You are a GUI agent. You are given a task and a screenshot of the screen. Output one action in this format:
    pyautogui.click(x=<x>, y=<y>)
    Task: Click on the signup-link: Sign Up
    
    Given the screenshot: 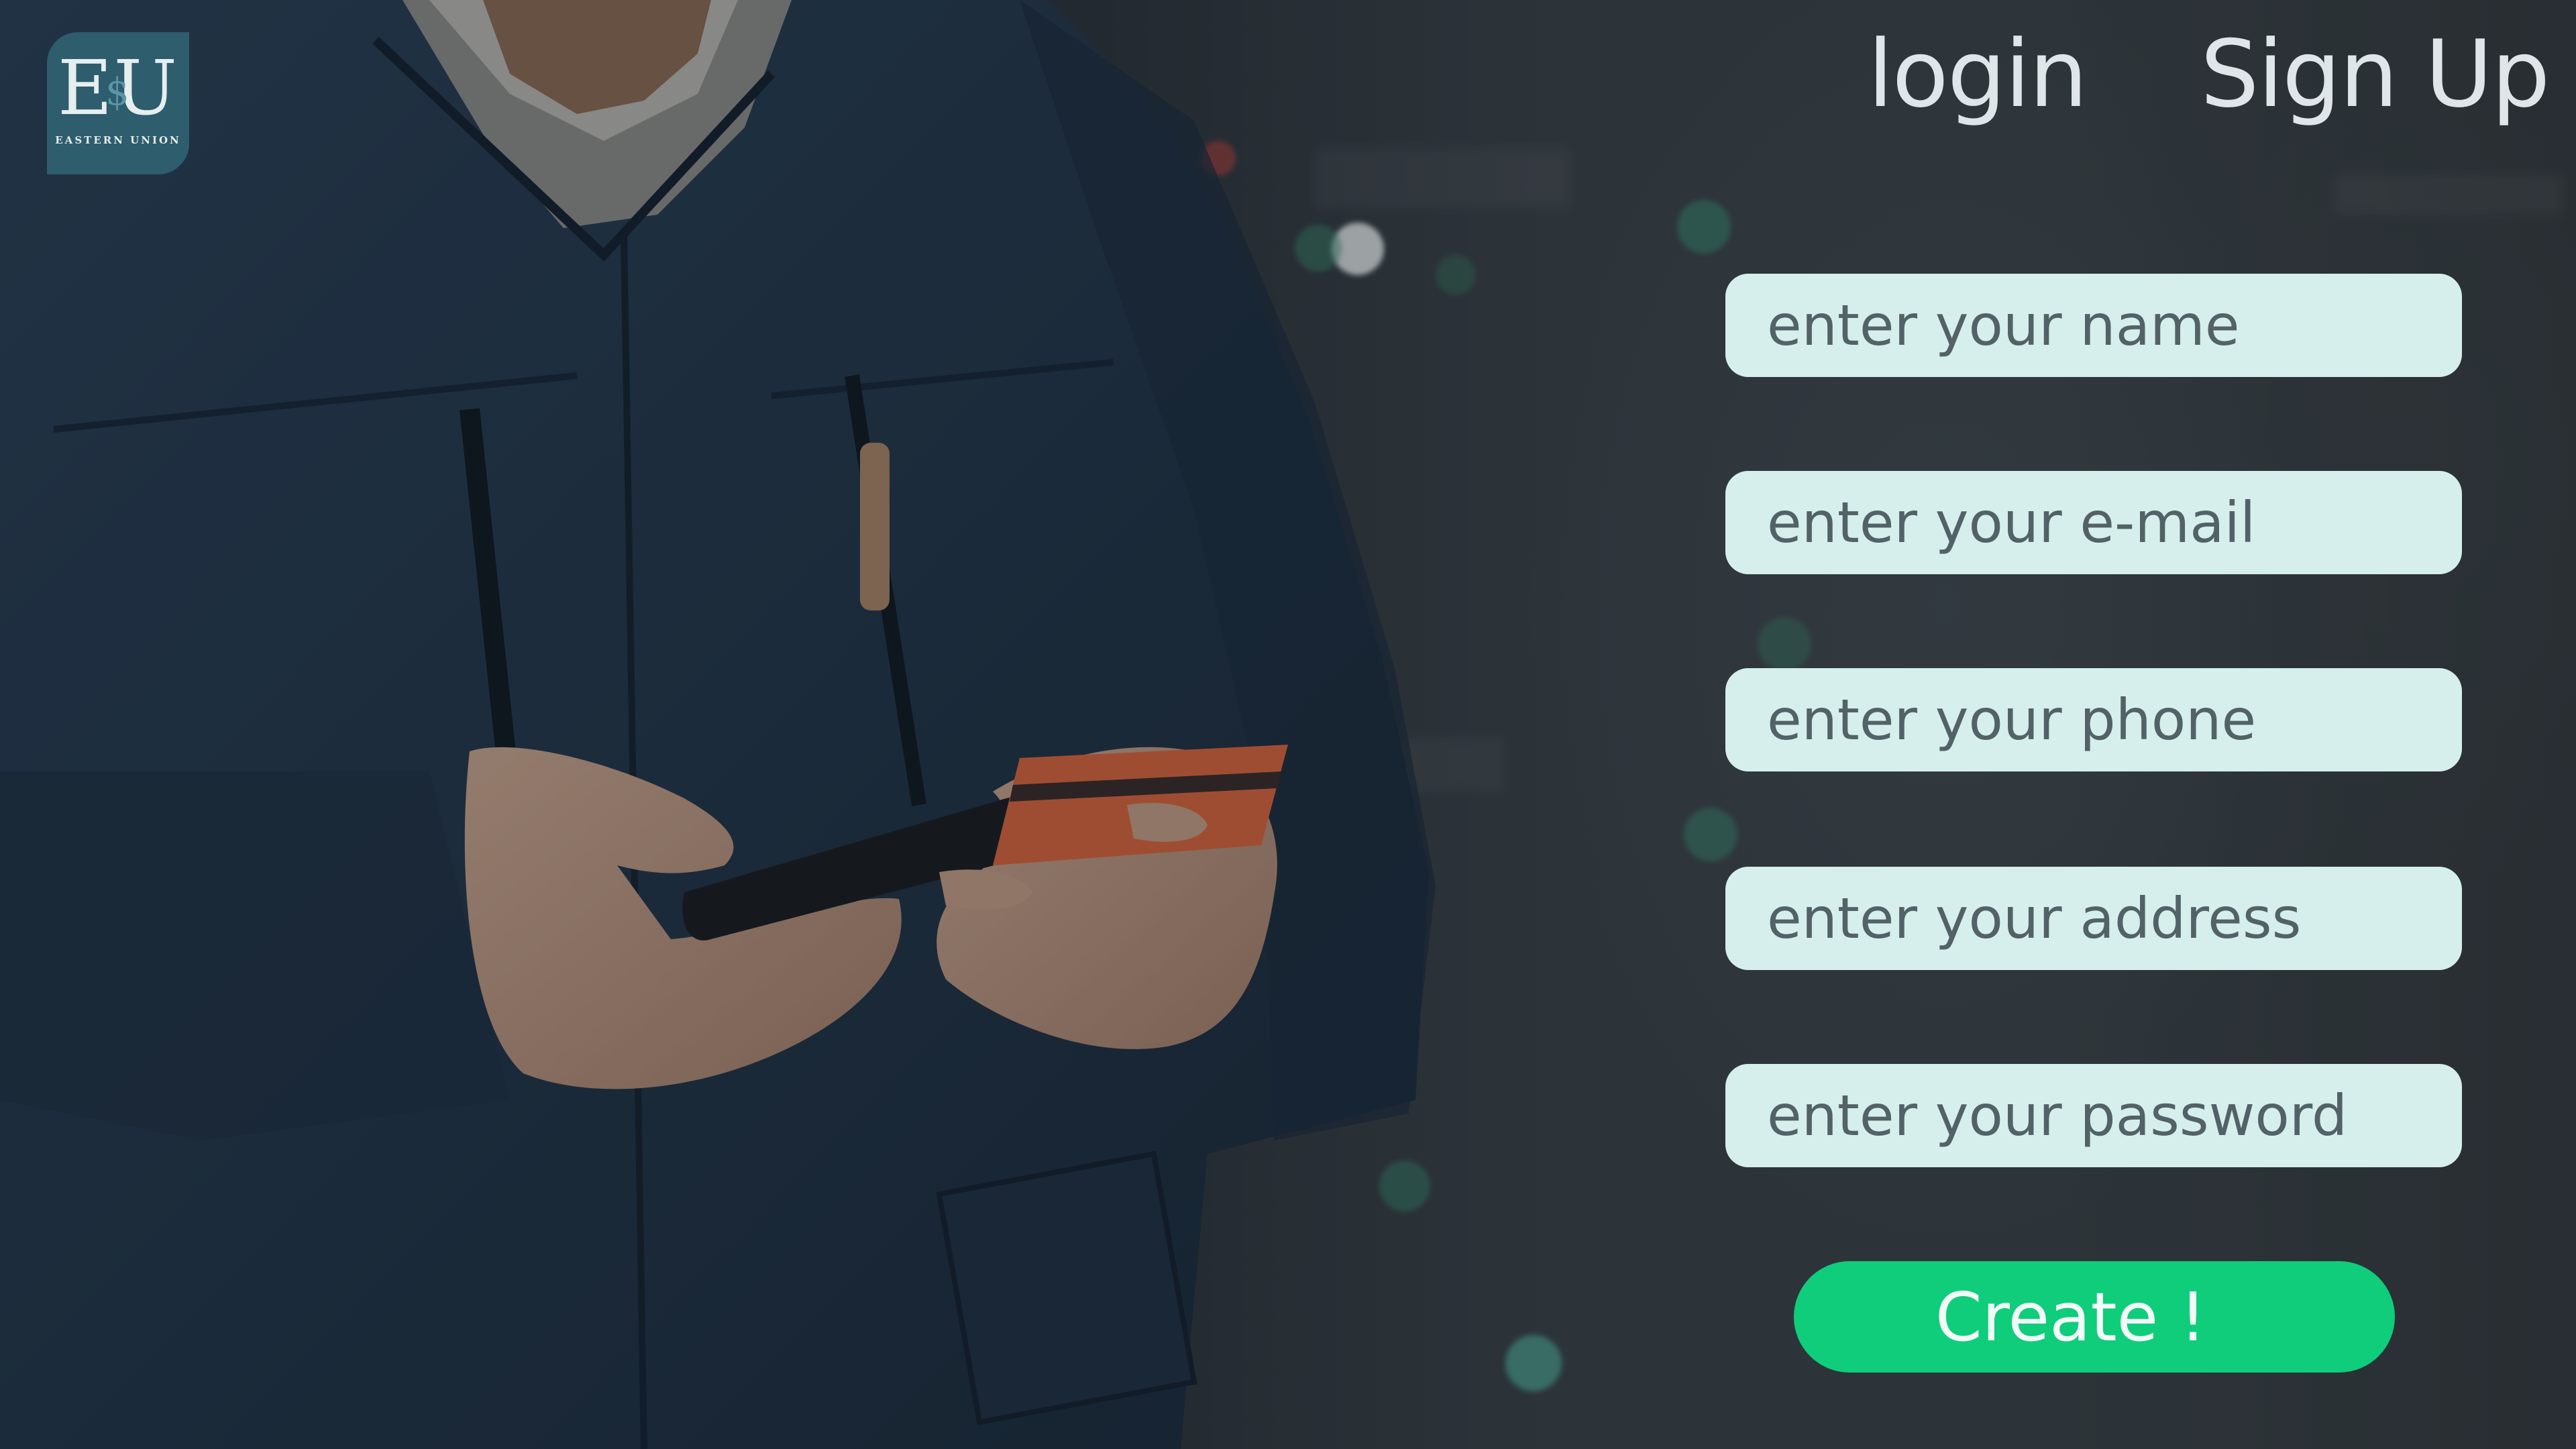 What is the action you would take?
    pyautogui.click(x=2375, y=74)
    